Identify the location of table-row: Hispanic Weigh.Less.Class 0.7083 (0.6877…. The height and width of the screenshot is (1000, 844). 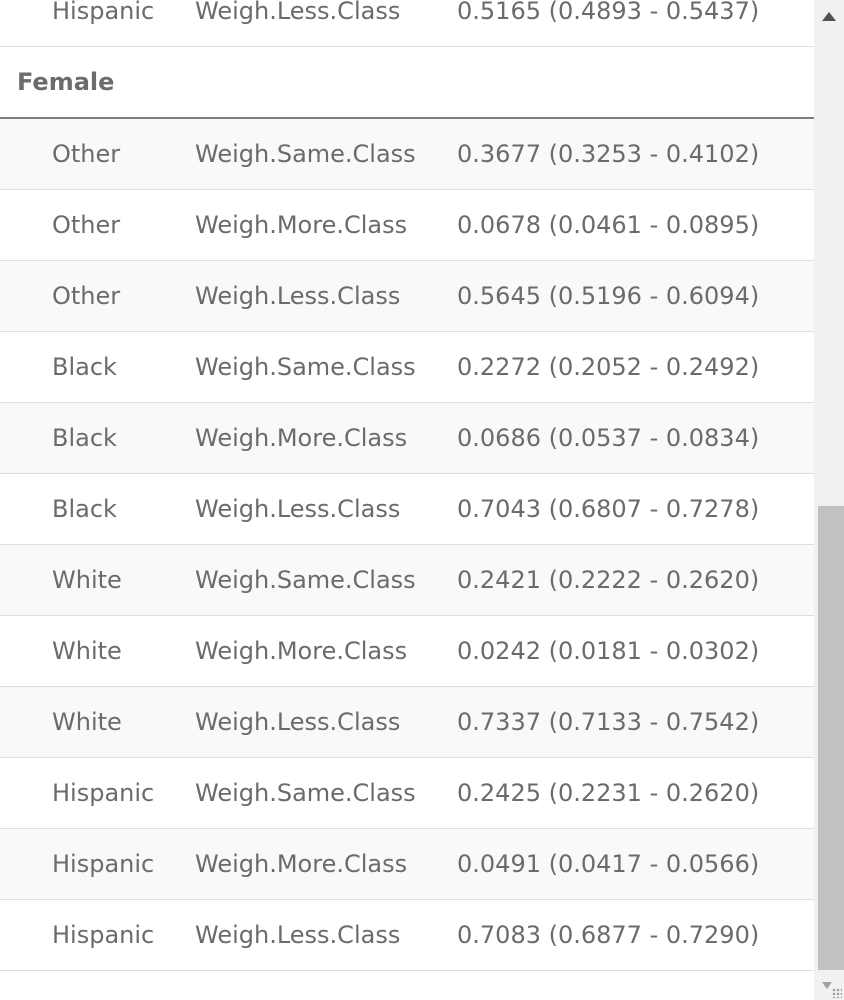
(407, 935).